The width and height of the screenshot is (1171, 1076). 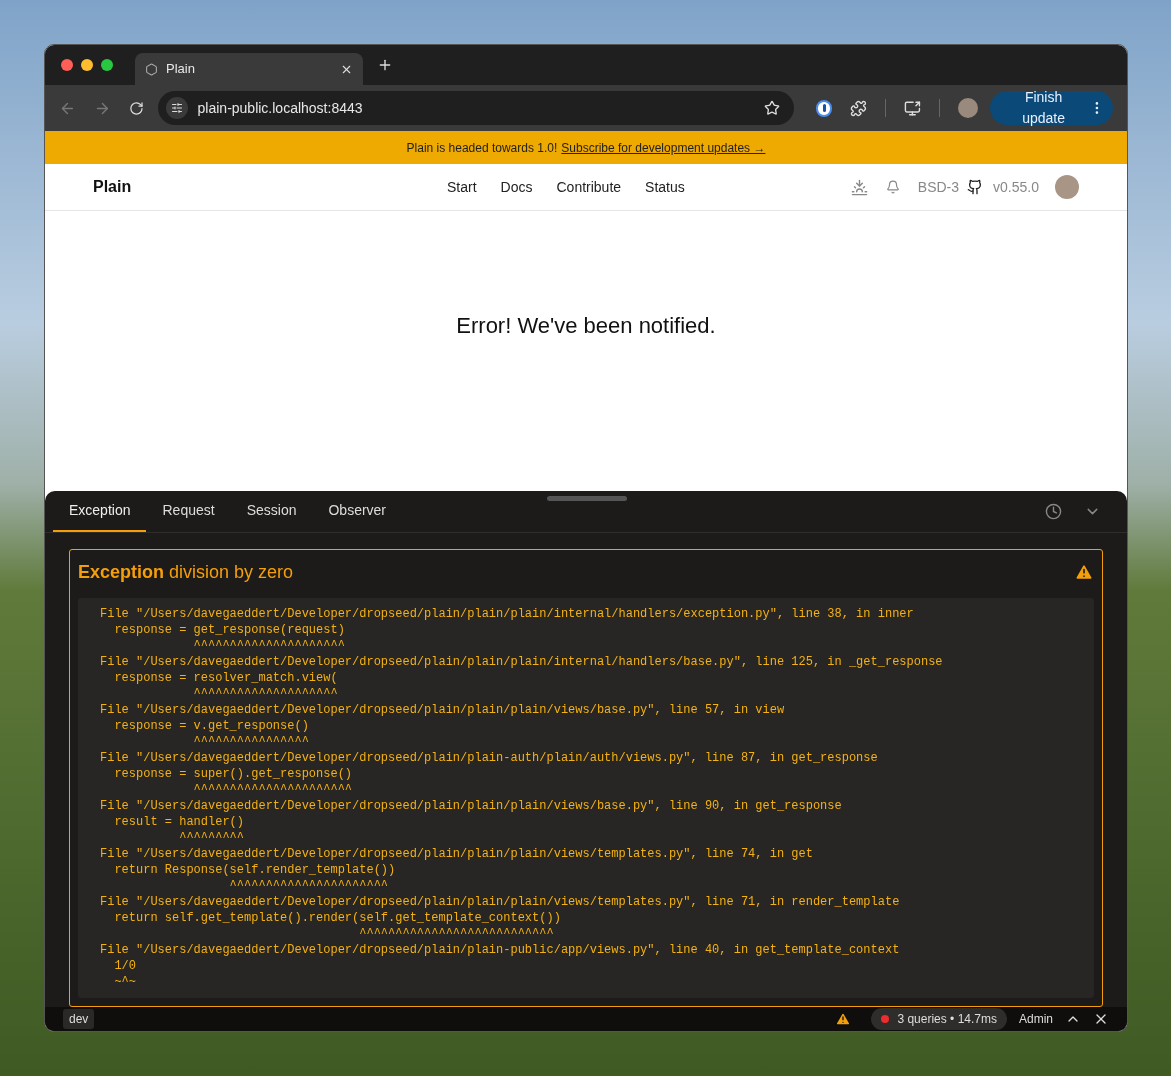 I want to click on close-window-icon, so click(x=67, y=65).